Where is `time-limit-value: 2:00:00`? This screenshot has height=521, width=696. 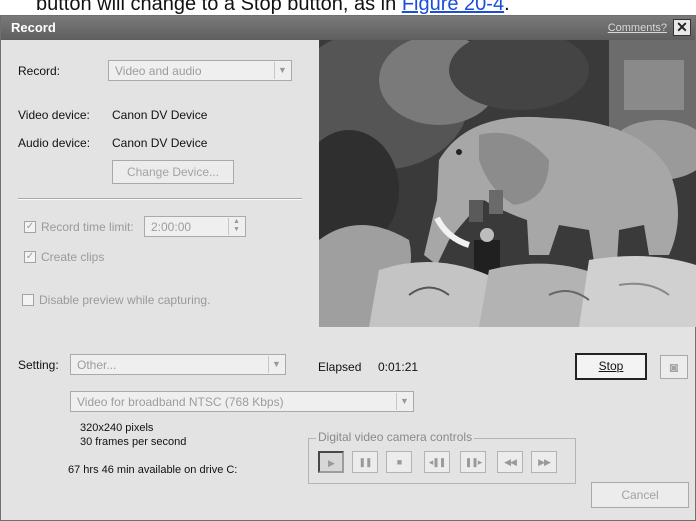 time-limit-value: 2:00:00 is located at coordinates (171, 227).